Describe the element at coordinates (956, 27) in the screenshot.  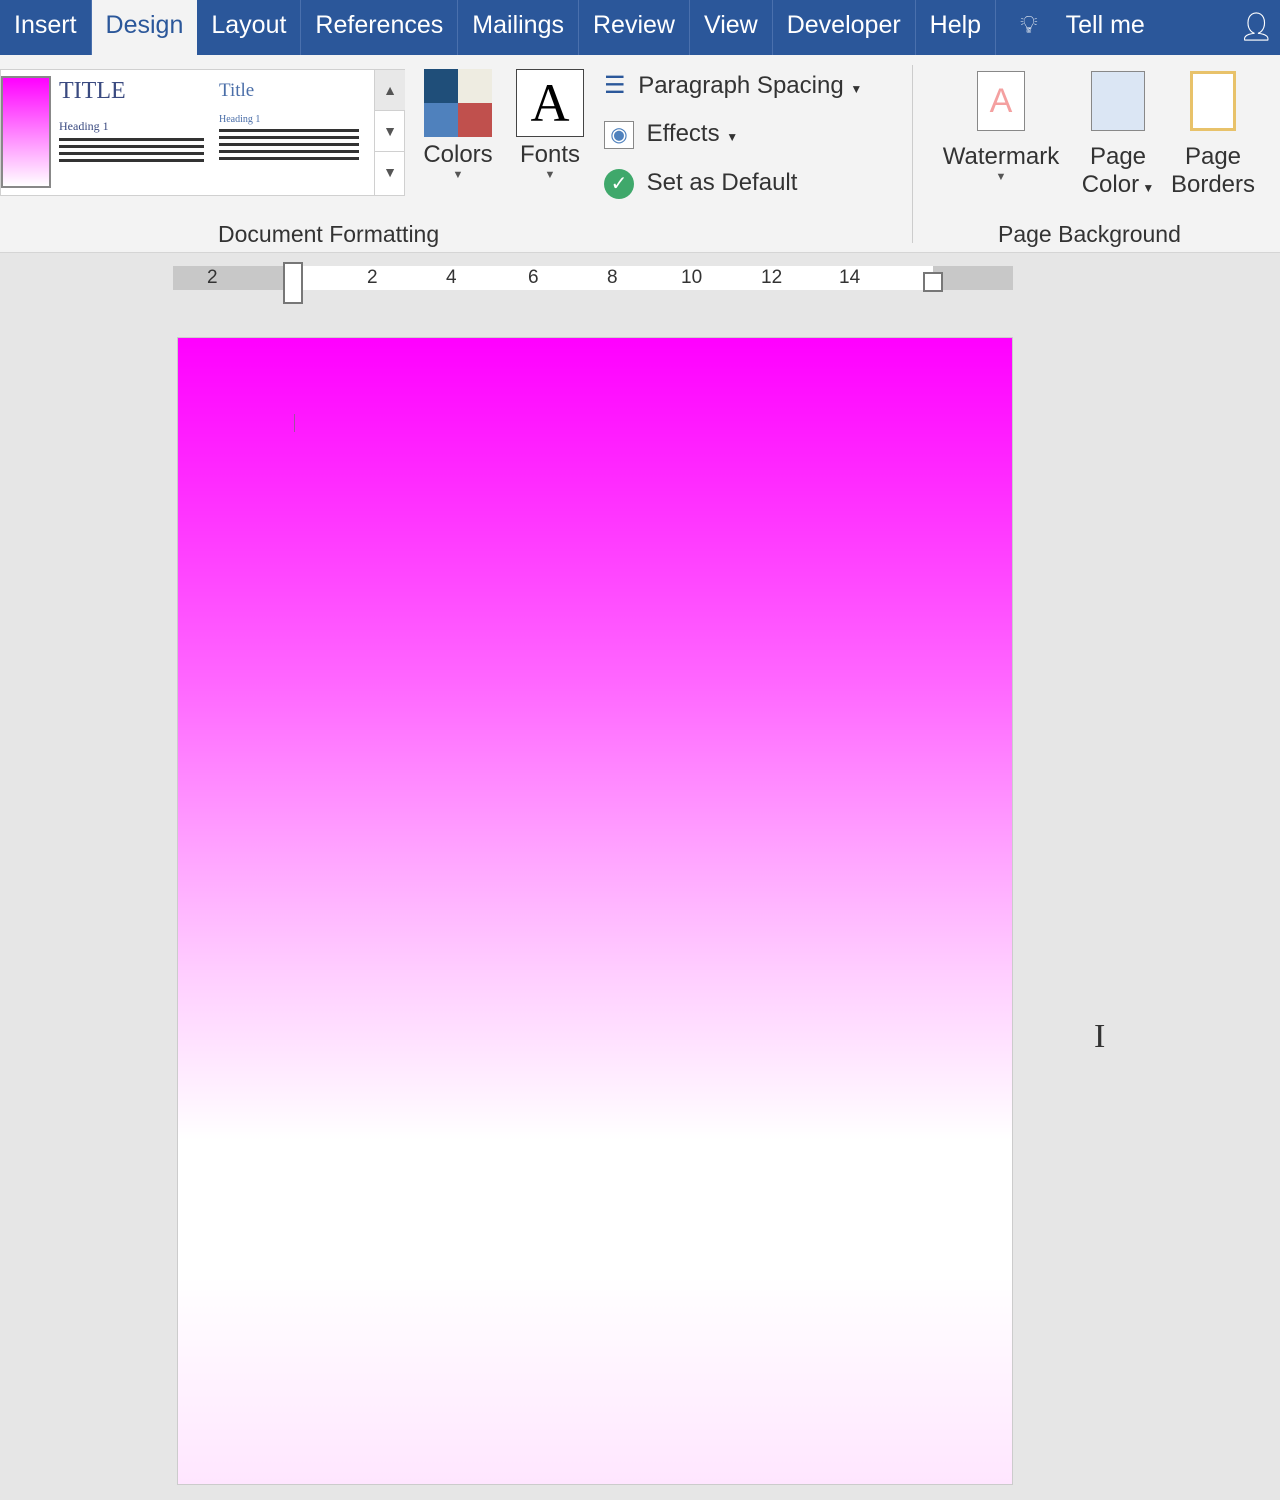
I see `tab-help: Help` at that location.